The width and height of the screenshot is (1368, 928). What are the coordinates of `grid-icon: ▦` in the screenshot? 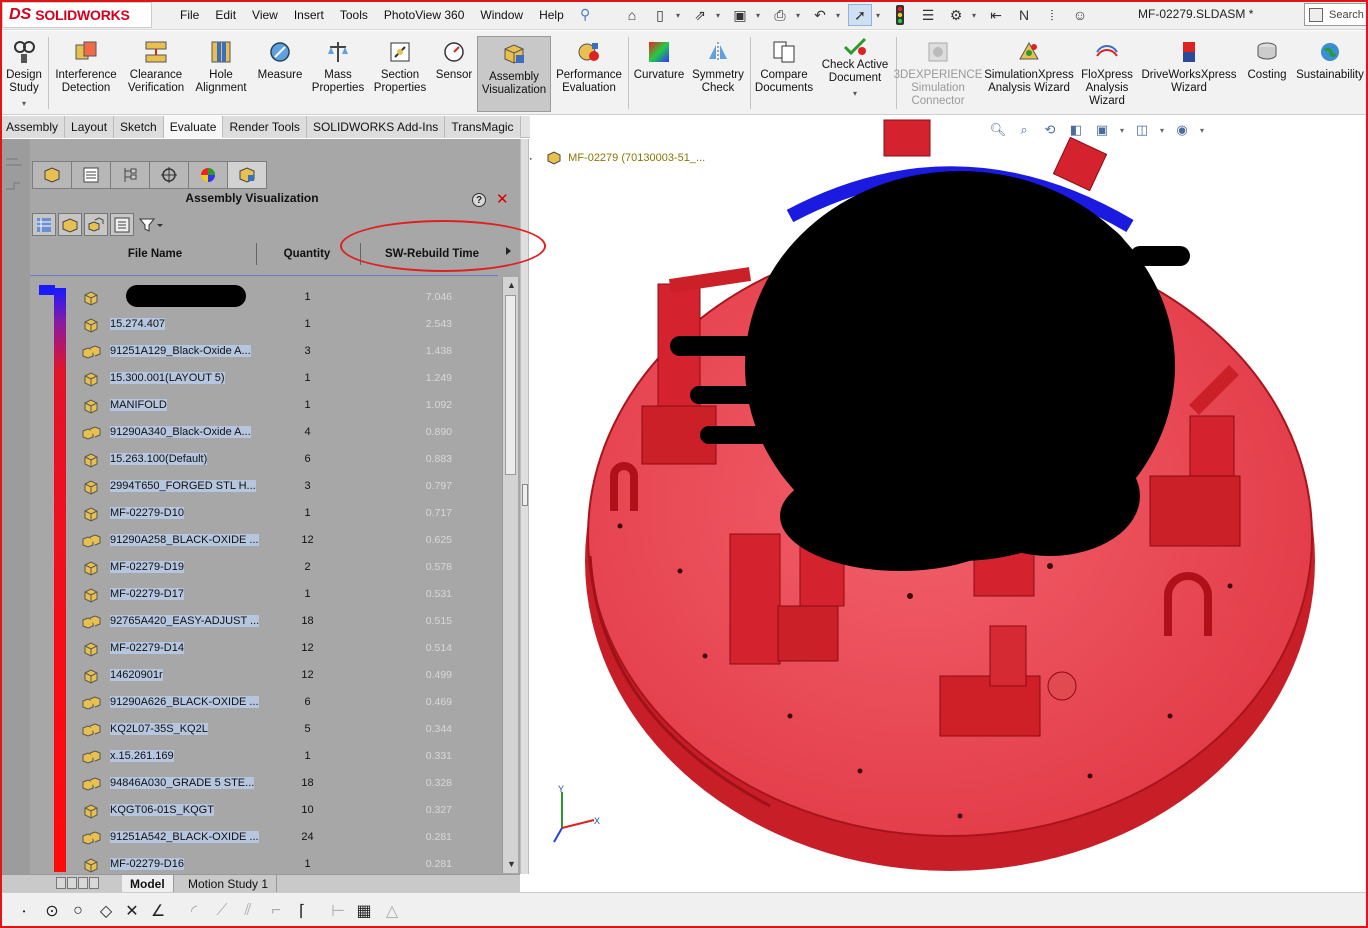 It's located at (364, 911).